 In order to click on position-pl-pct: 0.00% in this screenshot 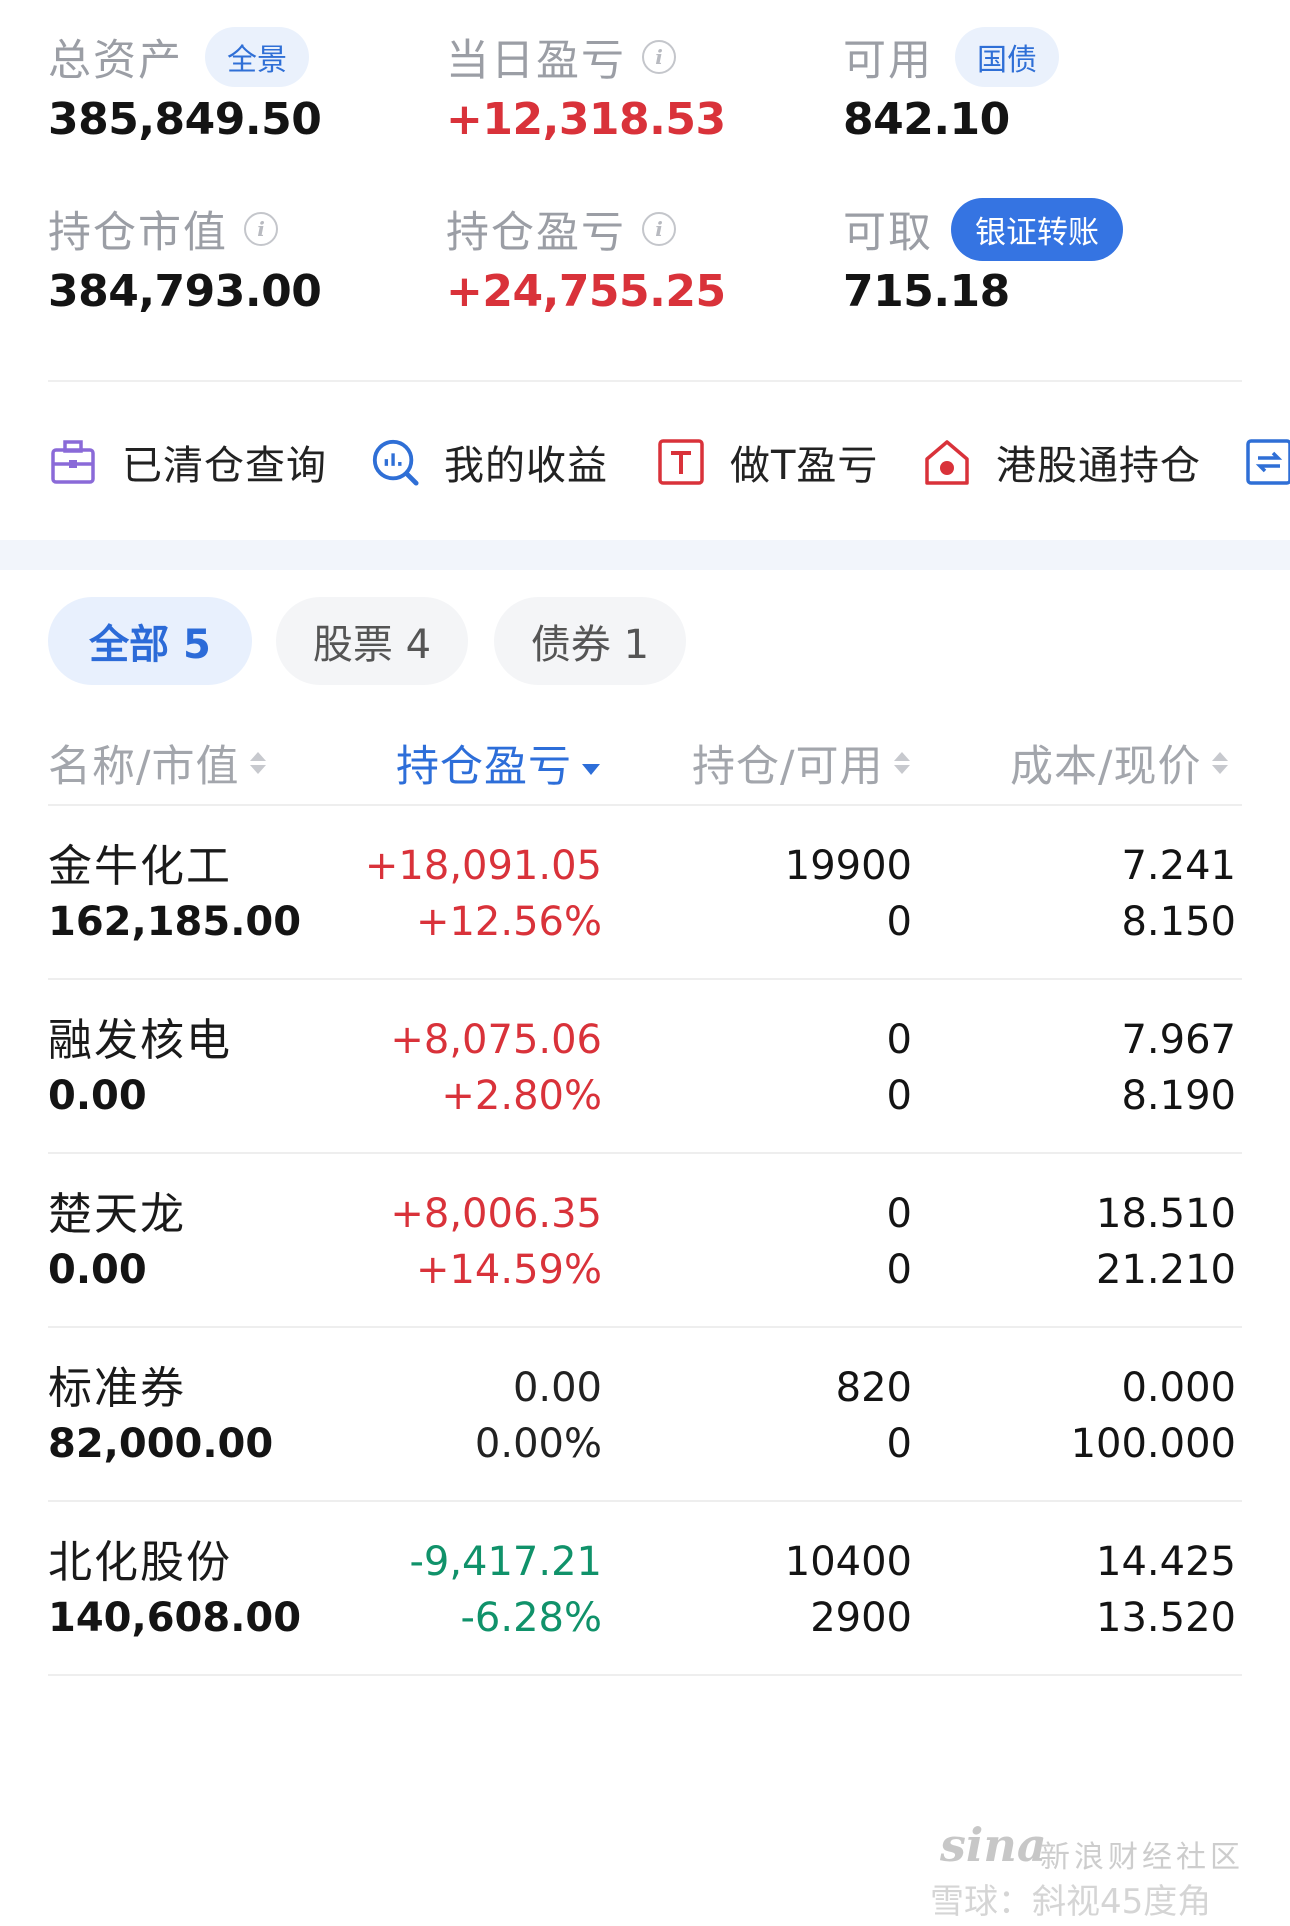, I will do `click(538, 1444)`.